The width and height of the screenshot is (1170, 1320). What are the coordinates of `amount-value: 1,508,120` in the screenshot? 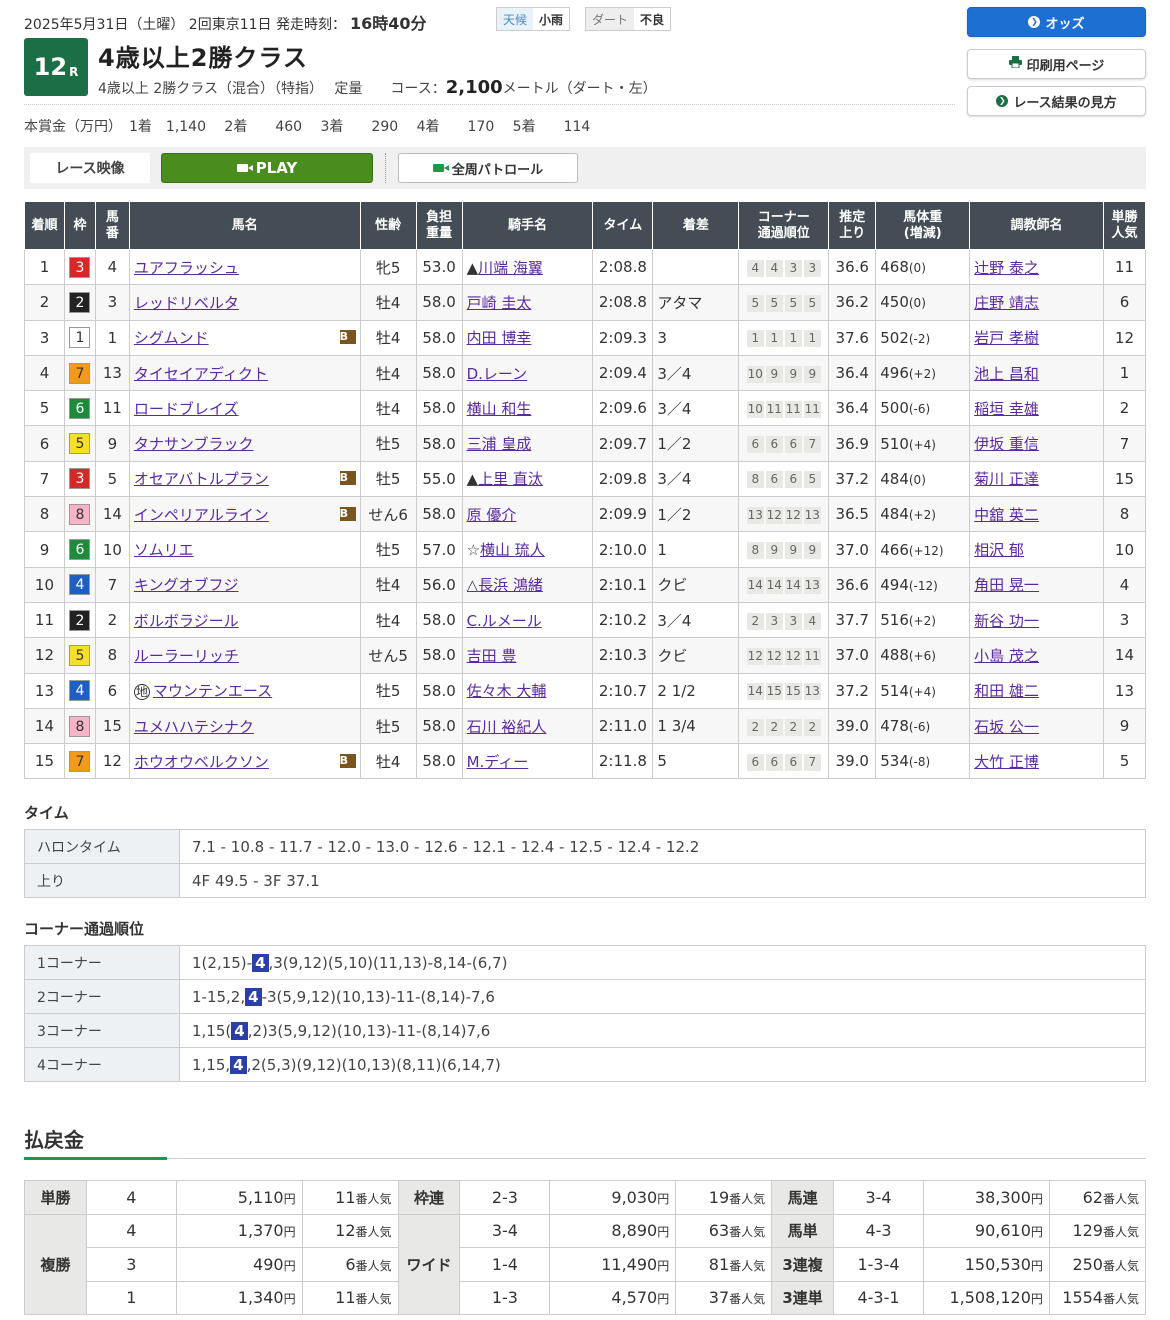 It's located at (990, 1298).